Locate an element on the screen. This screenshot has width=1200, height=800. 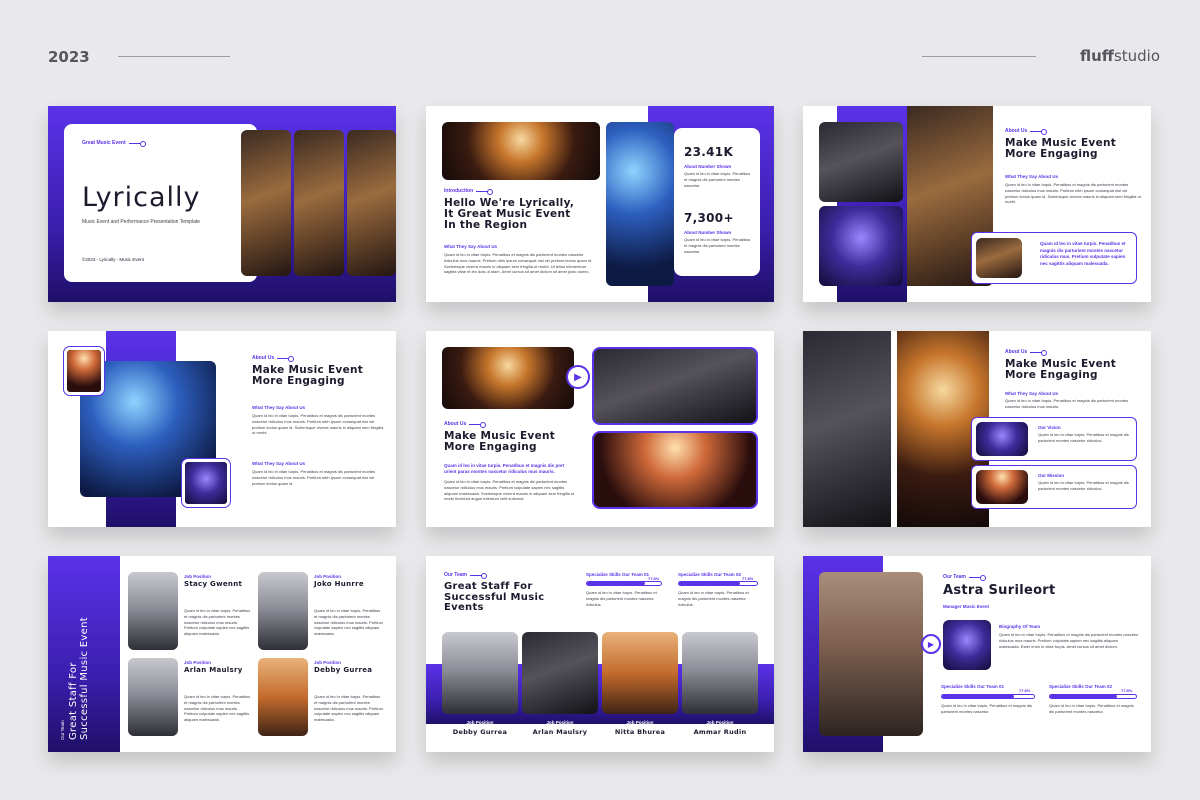
vision-photo is located at coordinates (1002, 439).